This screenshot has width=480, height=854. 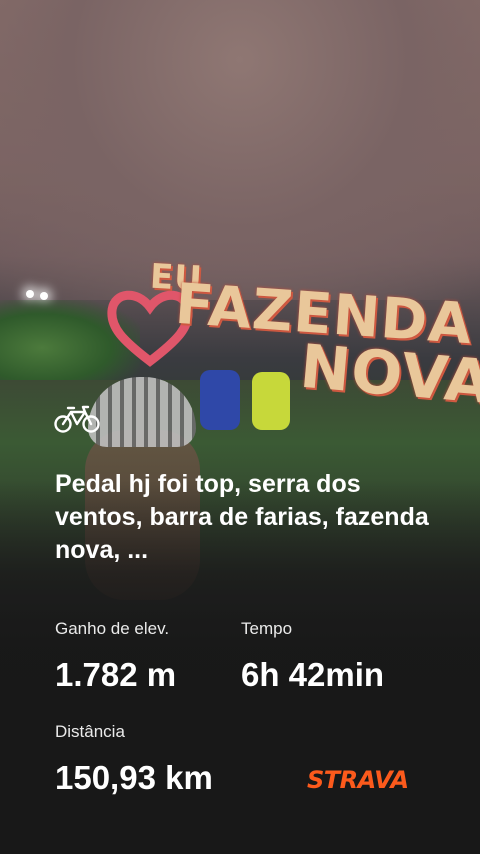 What do you see at coordinates (112, 628) in the screenshot?
I see `elevation-label: Ganho de elev.` at bounding box center [112, 628].